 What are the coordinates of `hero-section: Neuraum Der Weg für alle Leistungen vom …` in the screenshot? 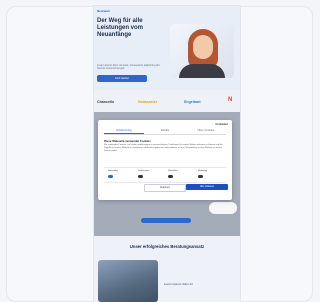 It's located at (167, 48).